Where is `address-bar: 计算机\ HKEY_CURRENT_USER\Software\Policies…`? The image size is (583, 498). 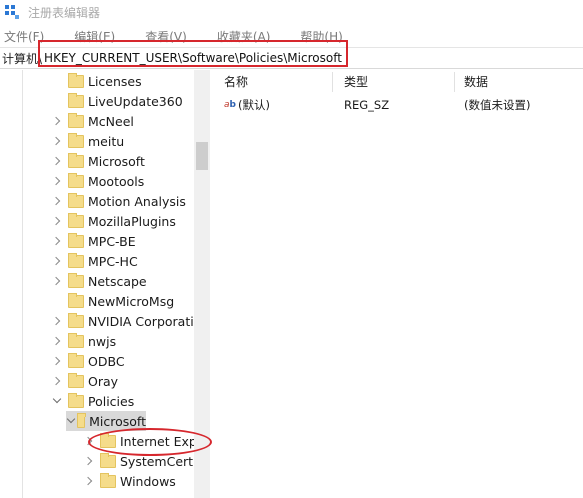
address-bar: 计算机\ HKEY_CURRENT_USER\Software\Policies… is located at coordinates (291, 58).